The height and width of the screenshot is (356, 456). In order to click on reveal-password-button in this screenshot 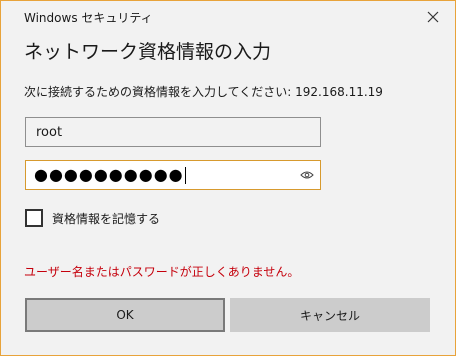, I will do `click(307, 175)`.